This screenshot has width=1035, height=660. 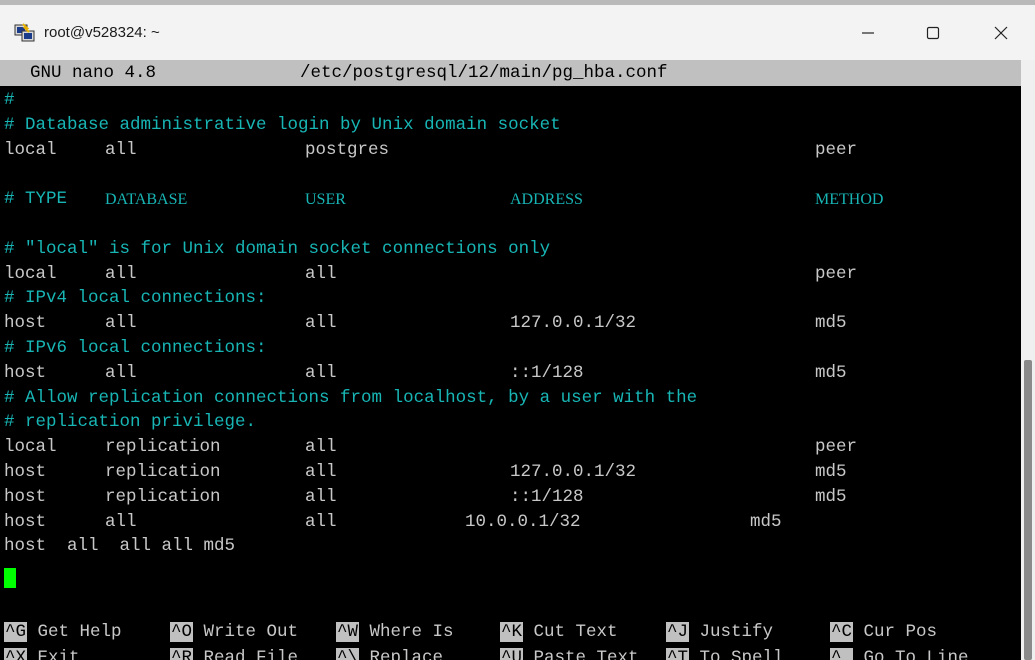 I want to click on minimize-button, so click(x=868, y=33).